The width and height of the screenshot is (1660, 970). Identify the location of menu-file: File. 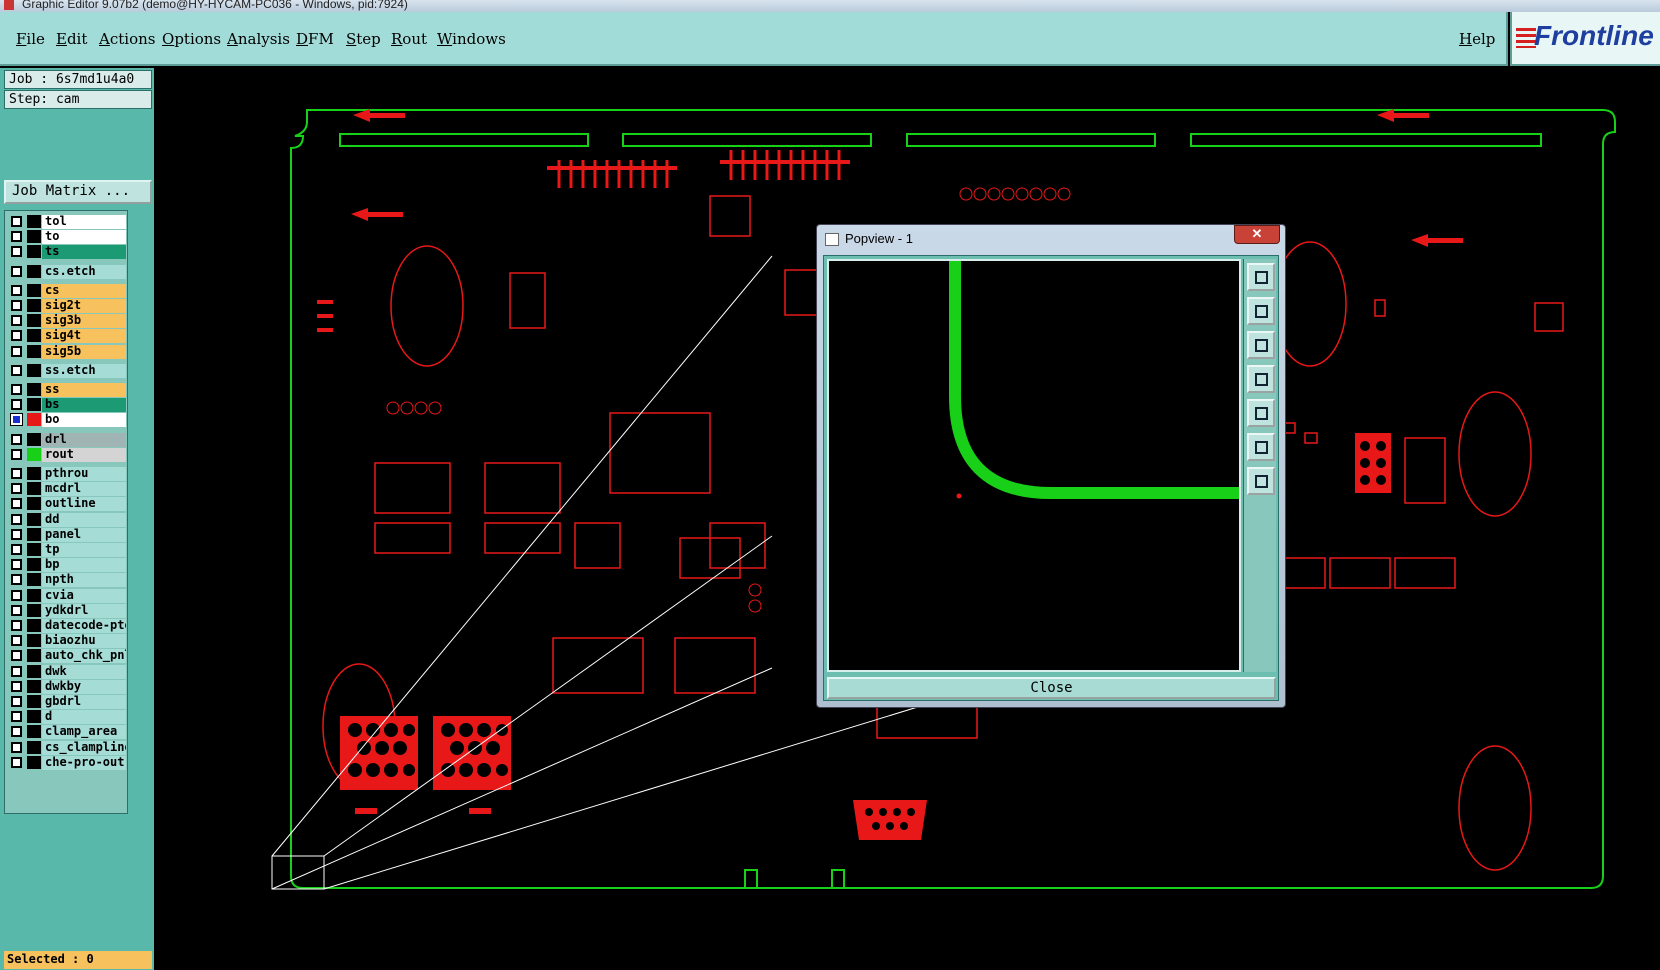
(30, 39).